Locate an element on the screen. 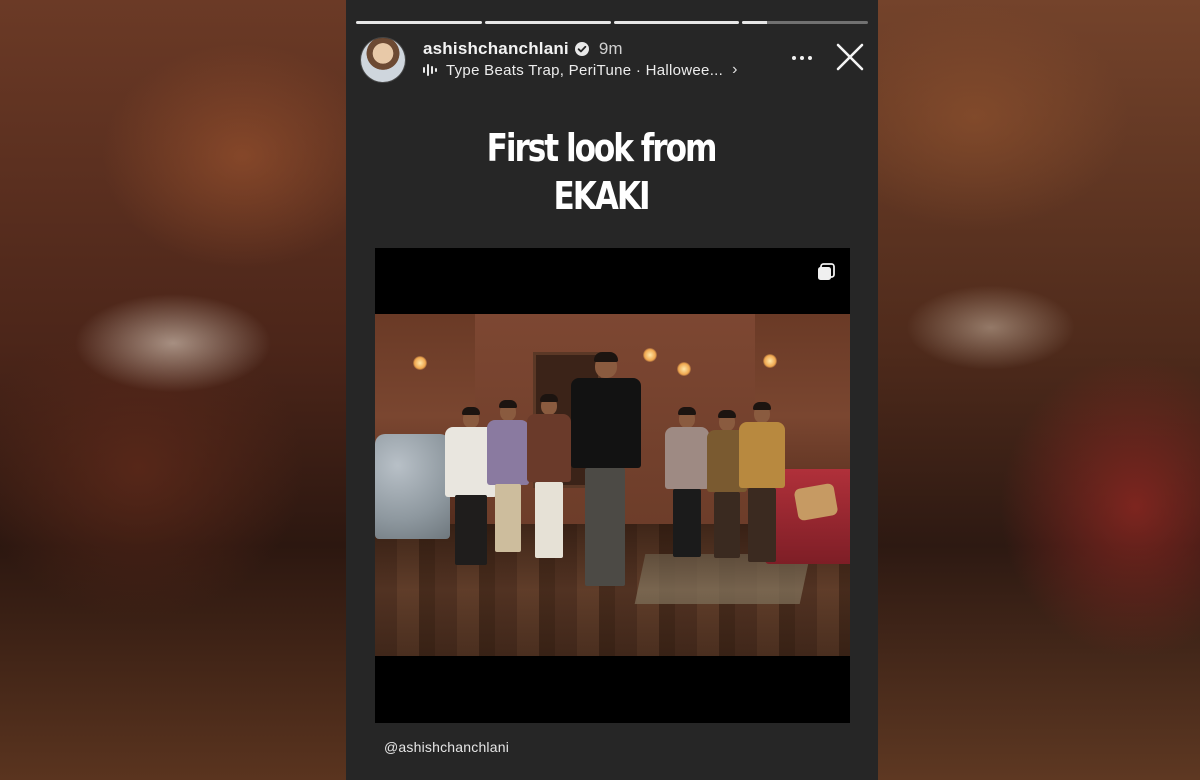 The height and width of the screenshot is (780, 1200). username: ashishchanchlani is located at coordinates (496, 49).